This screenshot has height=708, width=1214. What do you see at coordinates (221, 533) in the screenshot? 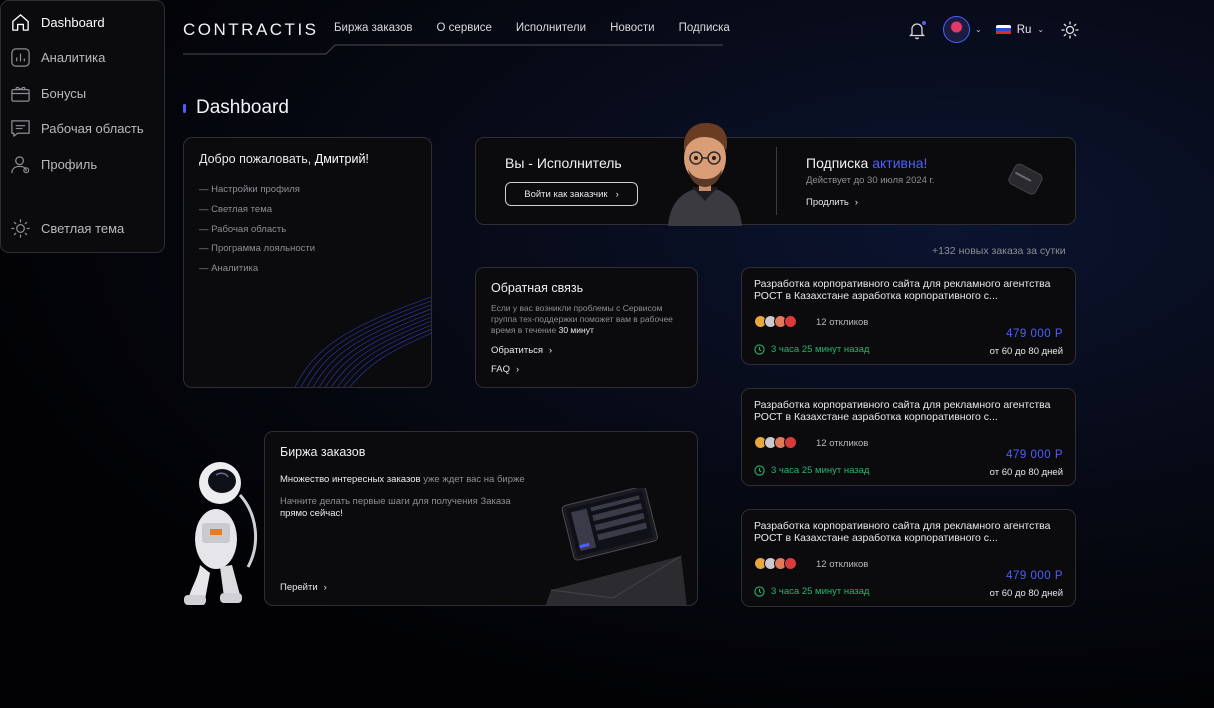
I see `astronaut-illustration` at bounding box center [221, 533].